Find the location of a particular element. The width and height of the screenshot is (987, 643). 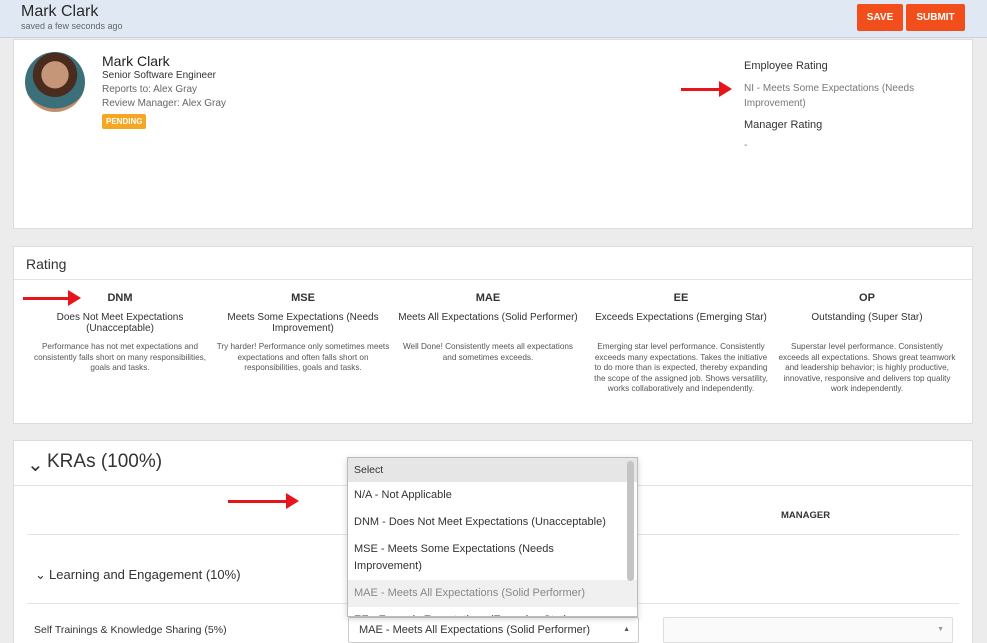

profile-name: Mark Clark is located at coordinates (136, 61).